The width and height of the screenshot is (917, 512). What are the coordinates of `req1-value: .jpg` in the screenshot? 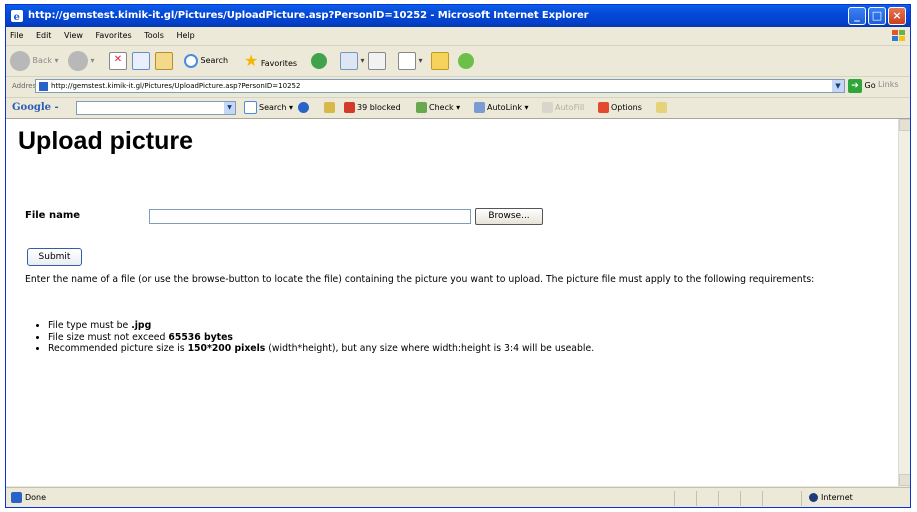 It's located at (141, 325).